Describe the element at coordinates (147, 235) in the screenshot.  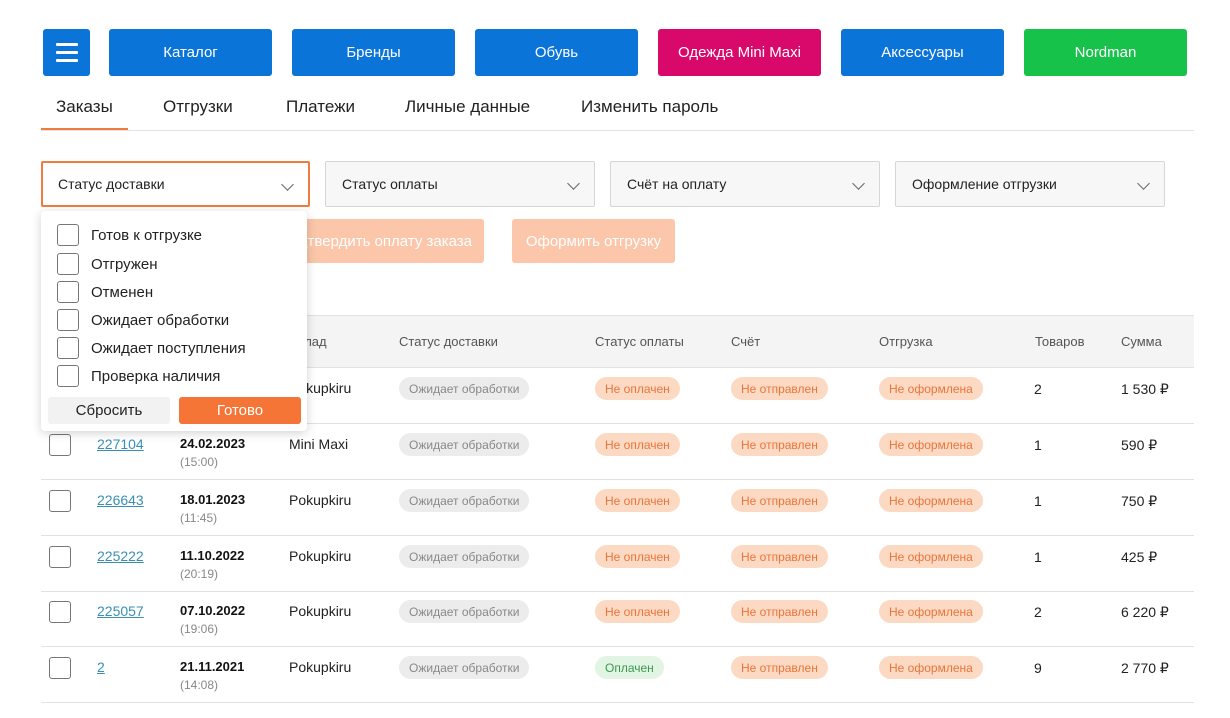
I see `option-label: Готов к отгрузке` at that location.